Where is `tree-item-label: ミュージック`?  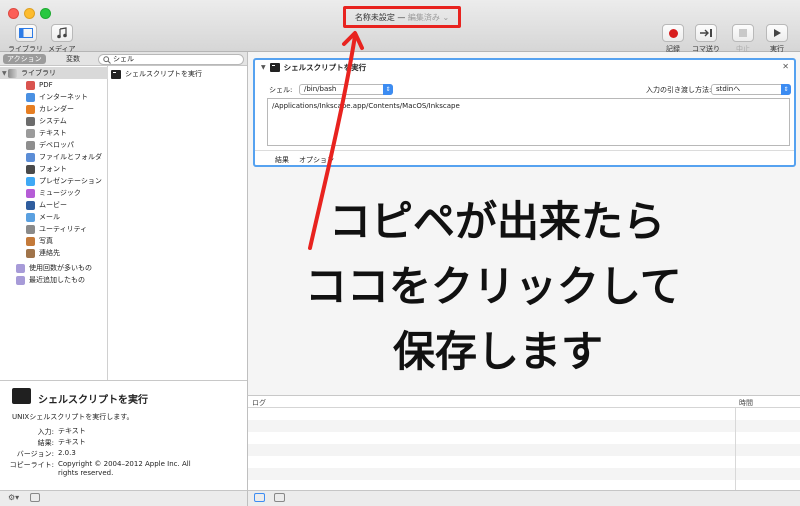 tree-item-label: ミュージック is located at coordinates (60, 193).